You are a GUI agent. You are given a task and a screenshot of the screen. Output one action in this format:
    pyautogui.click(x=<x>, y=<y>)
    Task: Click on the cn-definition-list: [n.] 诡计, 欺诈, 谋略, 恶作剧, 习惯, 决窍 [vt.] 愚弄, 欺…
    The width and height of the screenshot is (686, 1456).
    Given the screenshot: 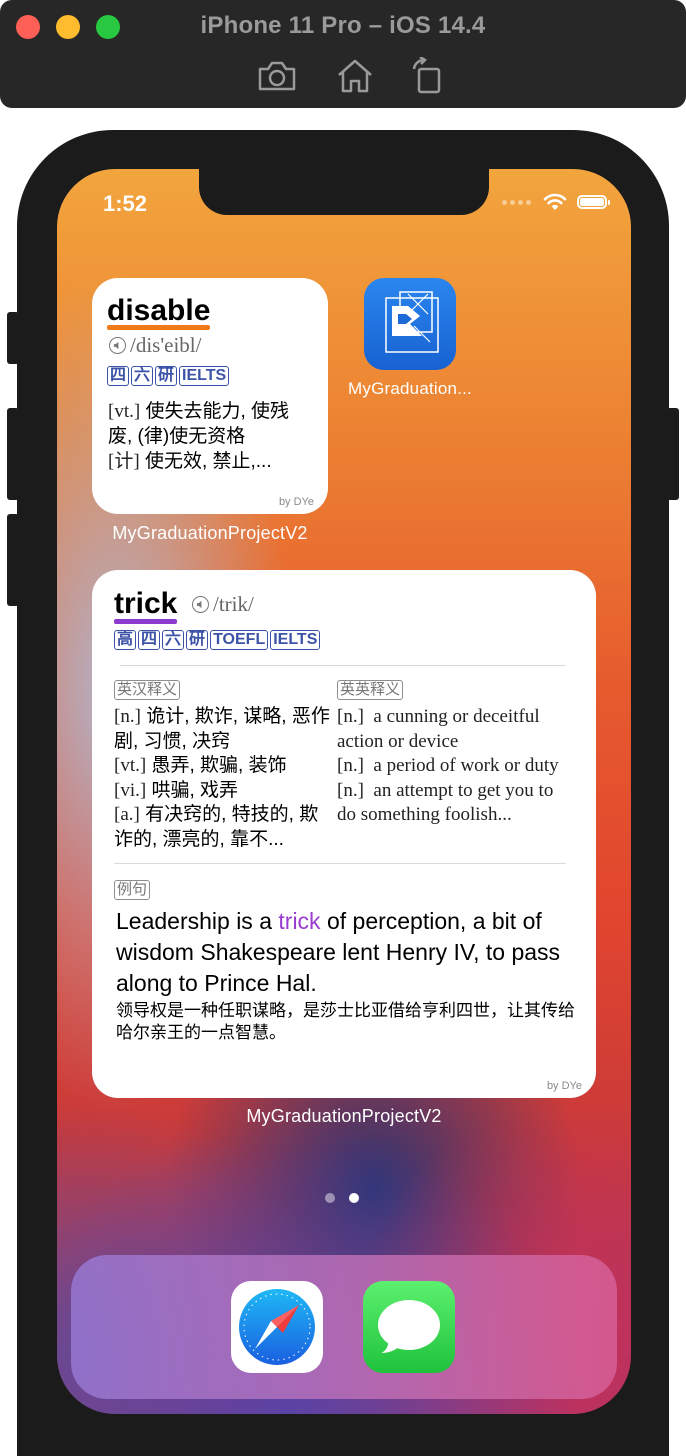 What is the action you would take?
    pyautogui.click(x=223, y=778)
    